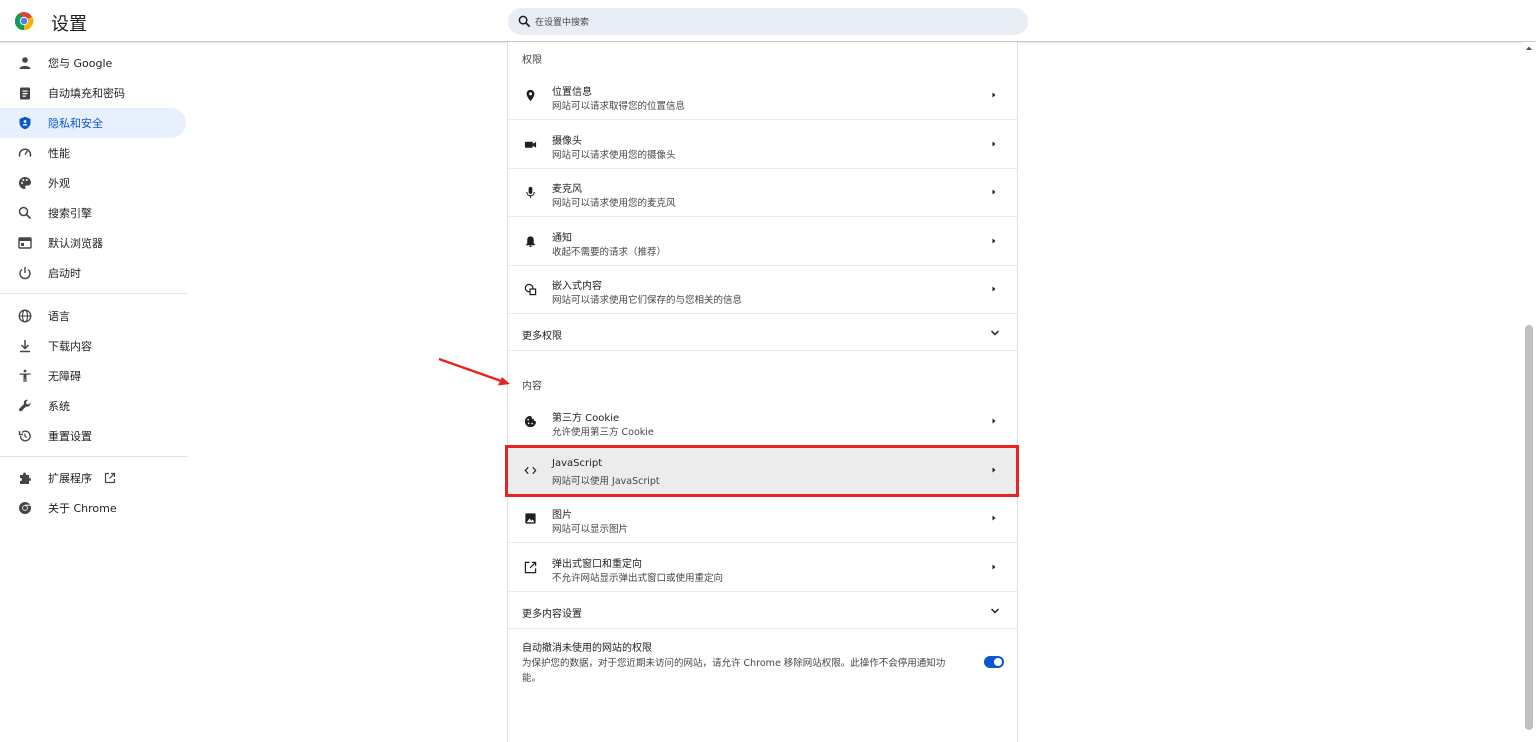 Image resolution: width=1536 pixels, height=742 pixels. I want to click on sidebar-item-reset: 重置设置, so click(93, 436).